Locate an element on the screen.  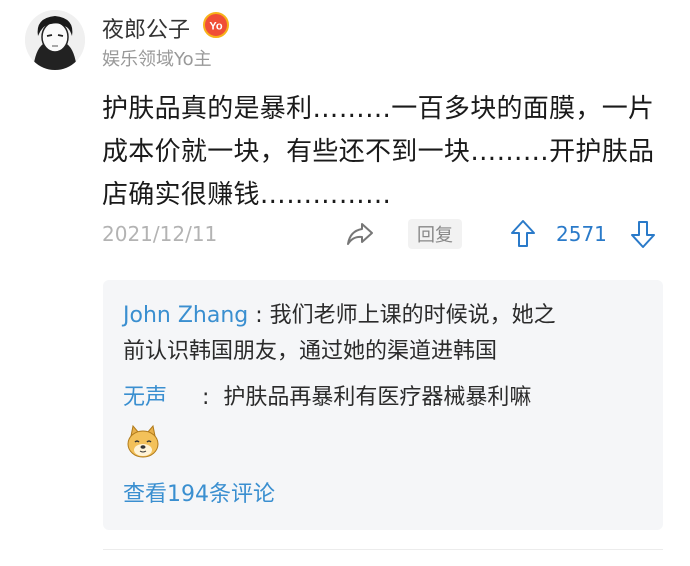
post-date: 2021/12/11 is located at coordinates (160, 234).